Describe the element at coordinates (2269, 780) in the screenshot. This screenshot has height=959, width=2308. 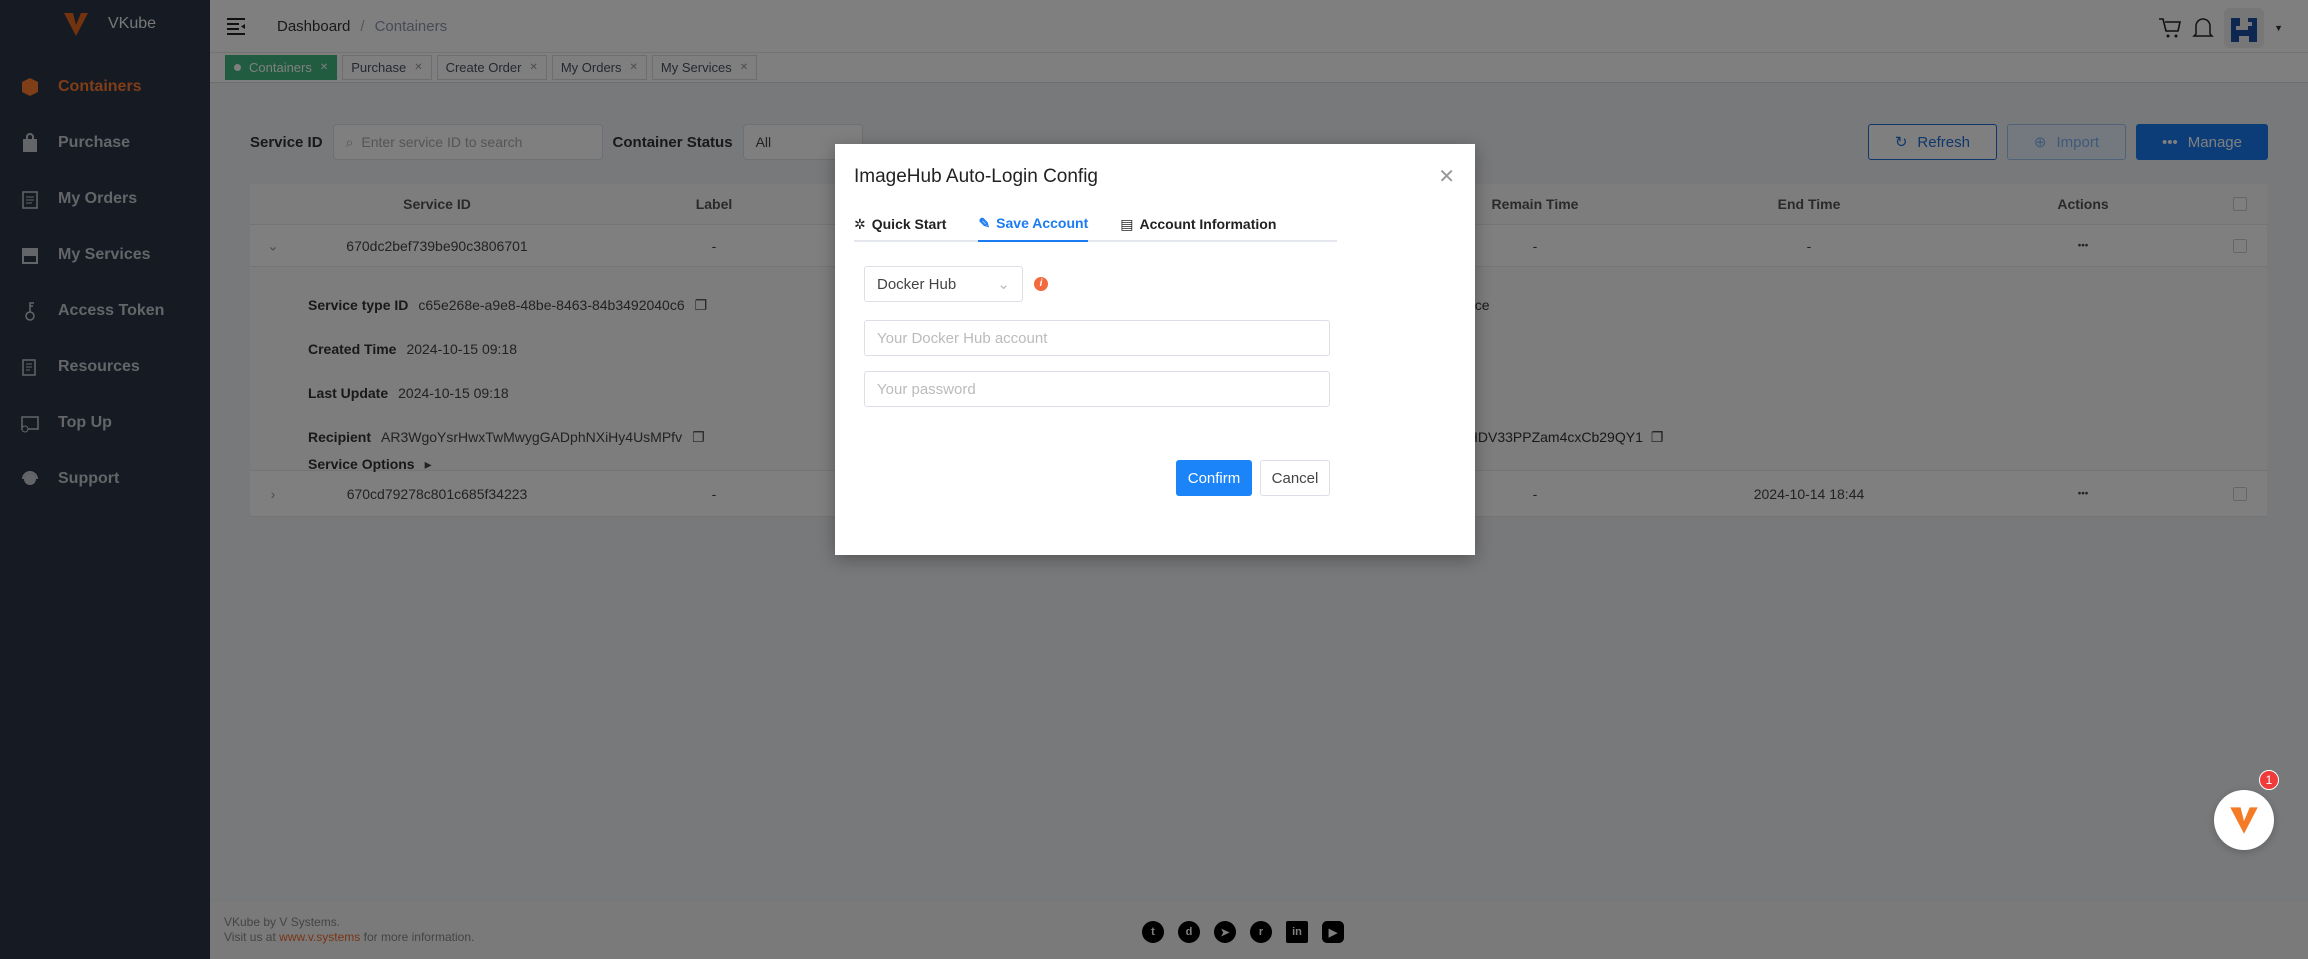
I see `notification-badge: 1` at that location.